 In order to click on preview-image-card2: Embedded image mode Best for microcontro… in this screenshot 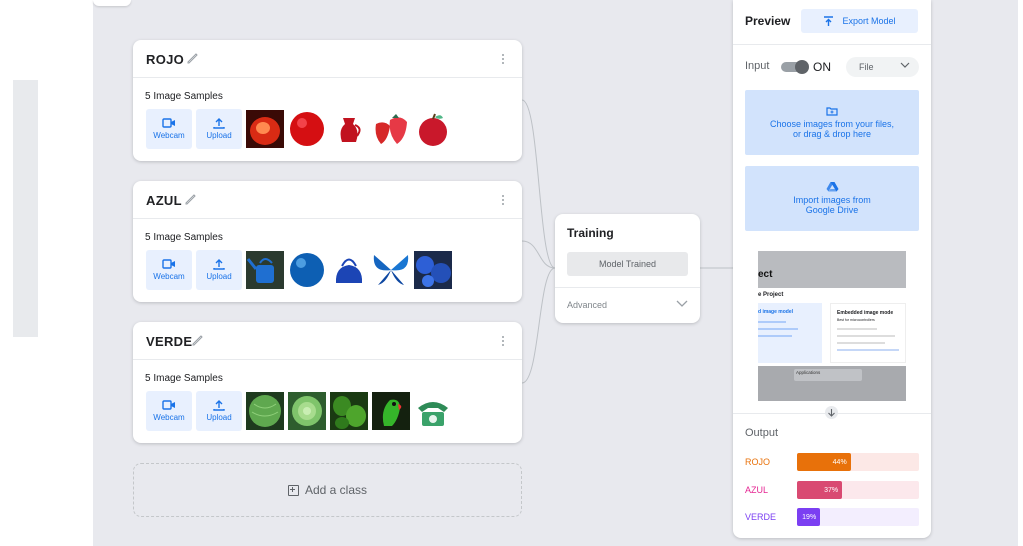, I will do `click(868, 333)`.